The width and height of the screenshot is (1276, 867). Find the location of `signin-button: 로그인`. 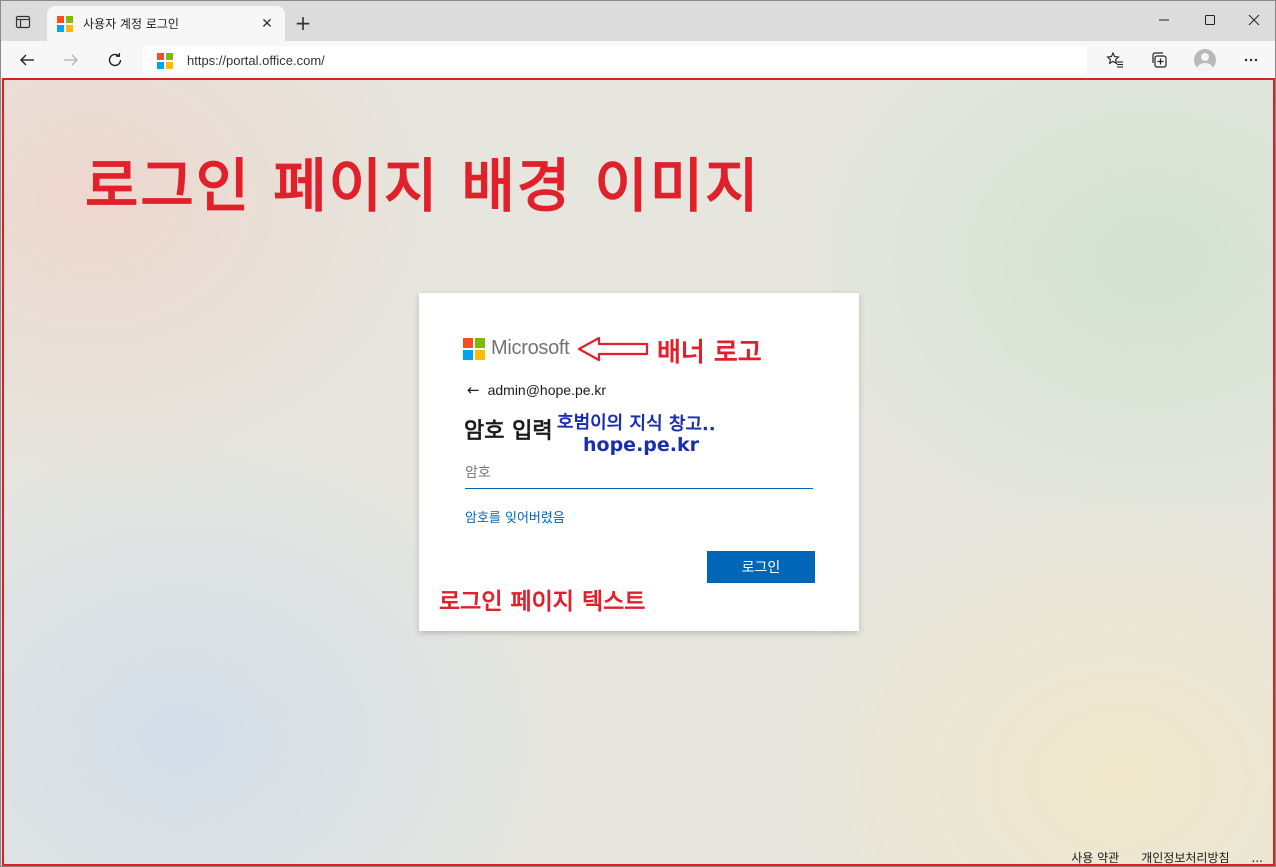

signin-button: 로그인 is located at coordinates (761, 567).